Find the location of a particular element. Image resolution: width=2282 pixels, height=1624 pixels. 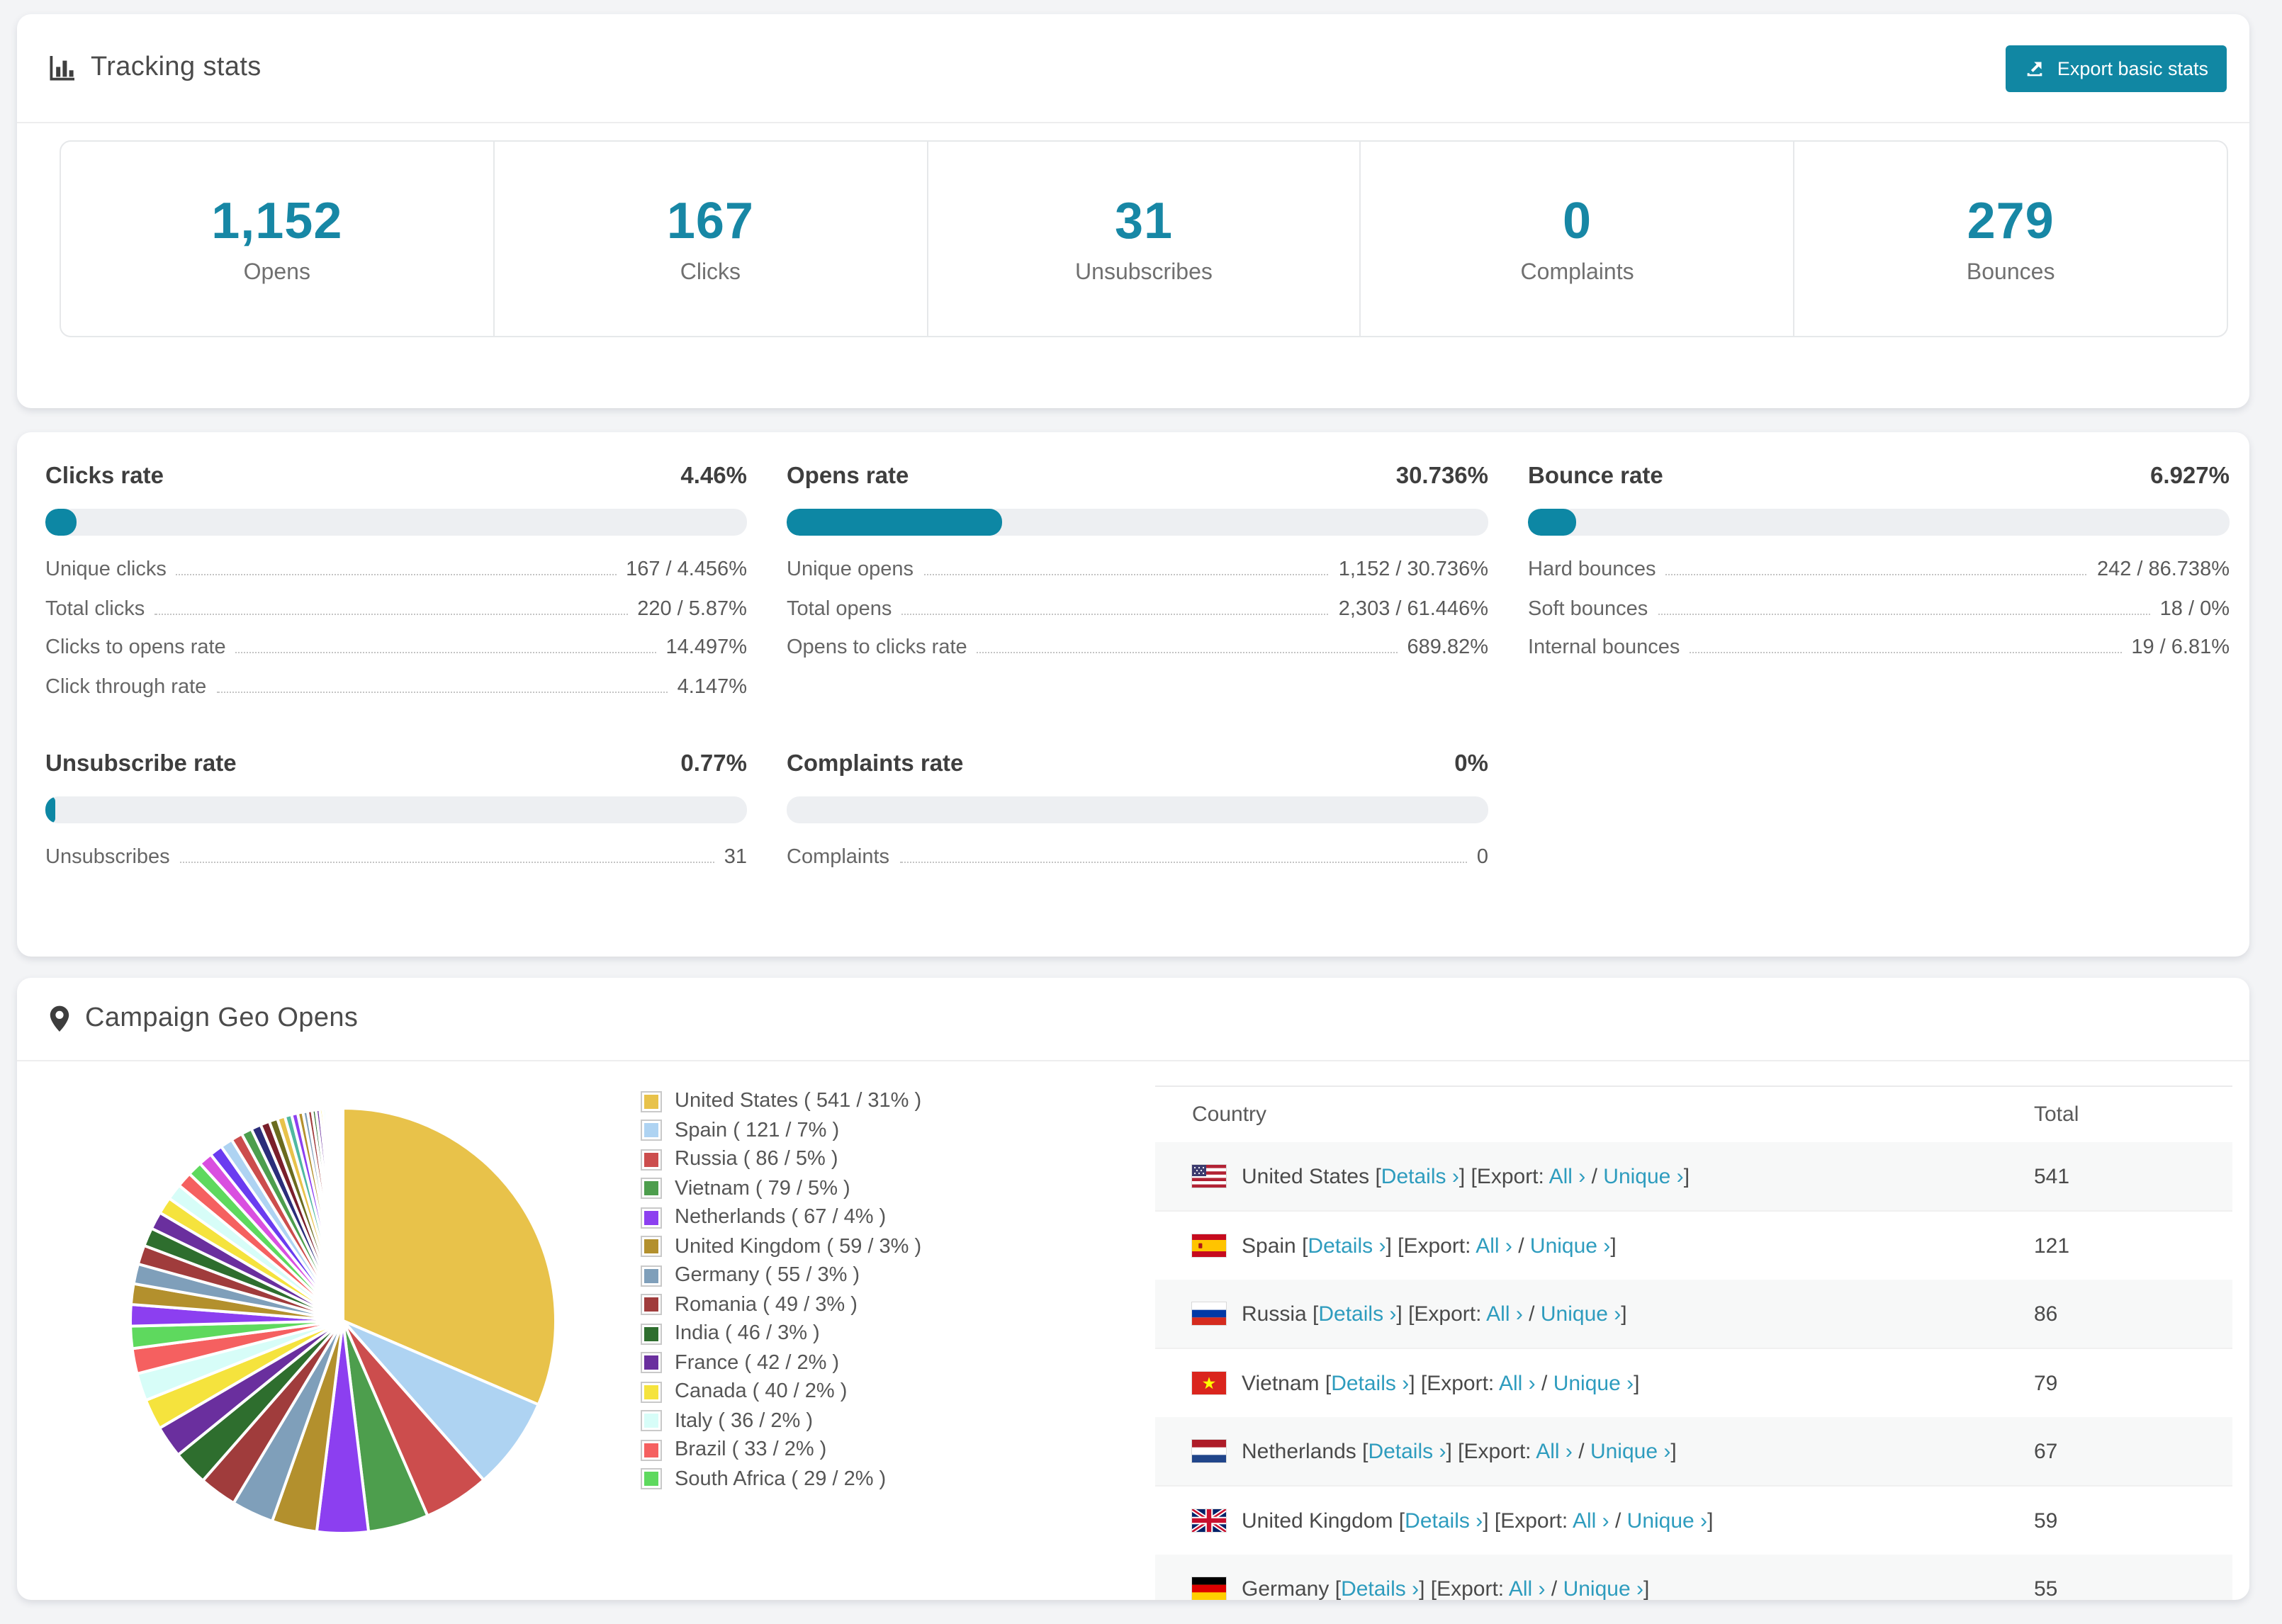

rate-row-value: 18 / 0% is located at coordinates (2194, 609).